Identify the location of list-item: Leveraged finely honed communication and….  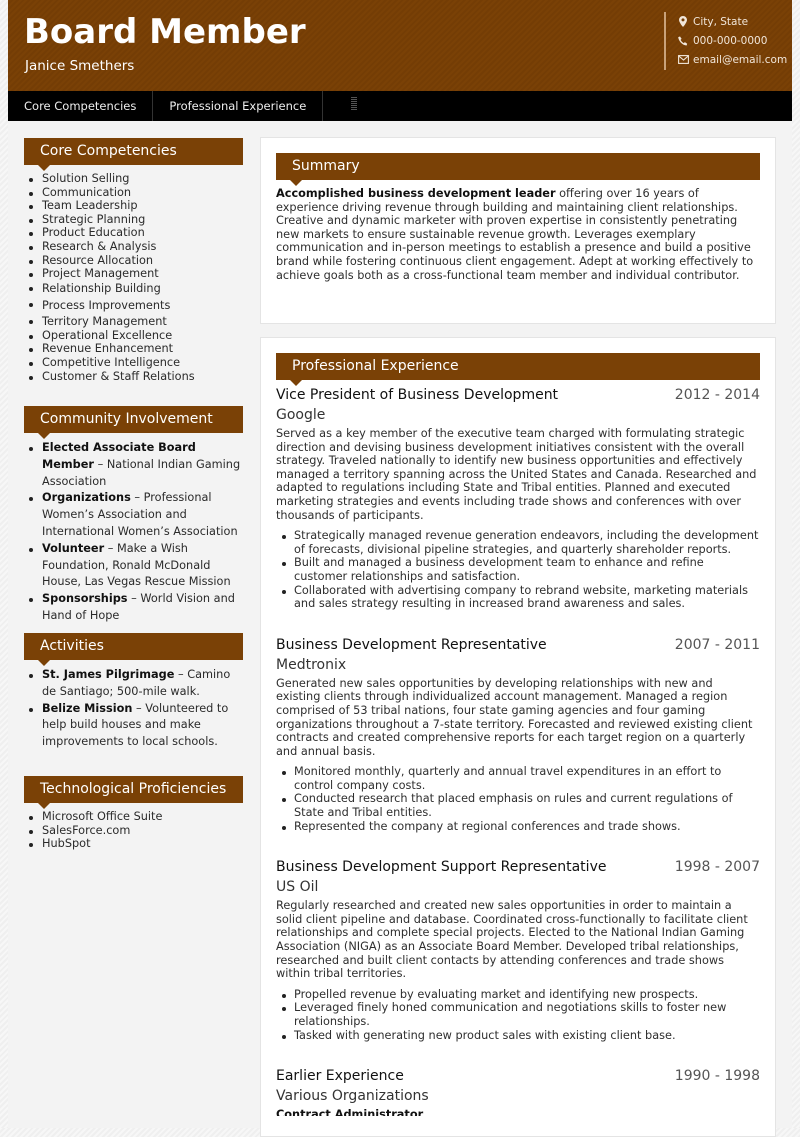
(521, 1014).